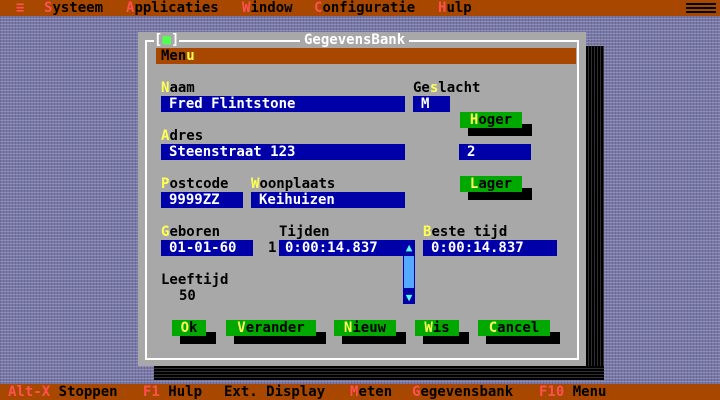 This screenshot has height=400, width=720. I want to click on close-icon: ■, so click(166, 40).